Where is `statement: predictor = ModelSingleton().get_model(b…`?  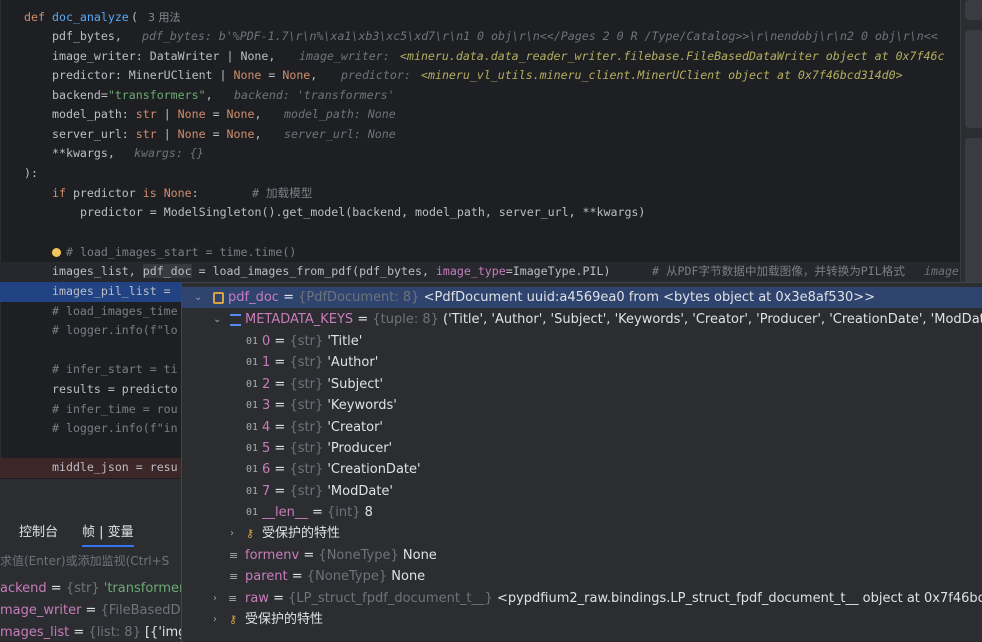
statement: predictor = ModelSingleton().get_model(b… is located at coordinates (363, 212).